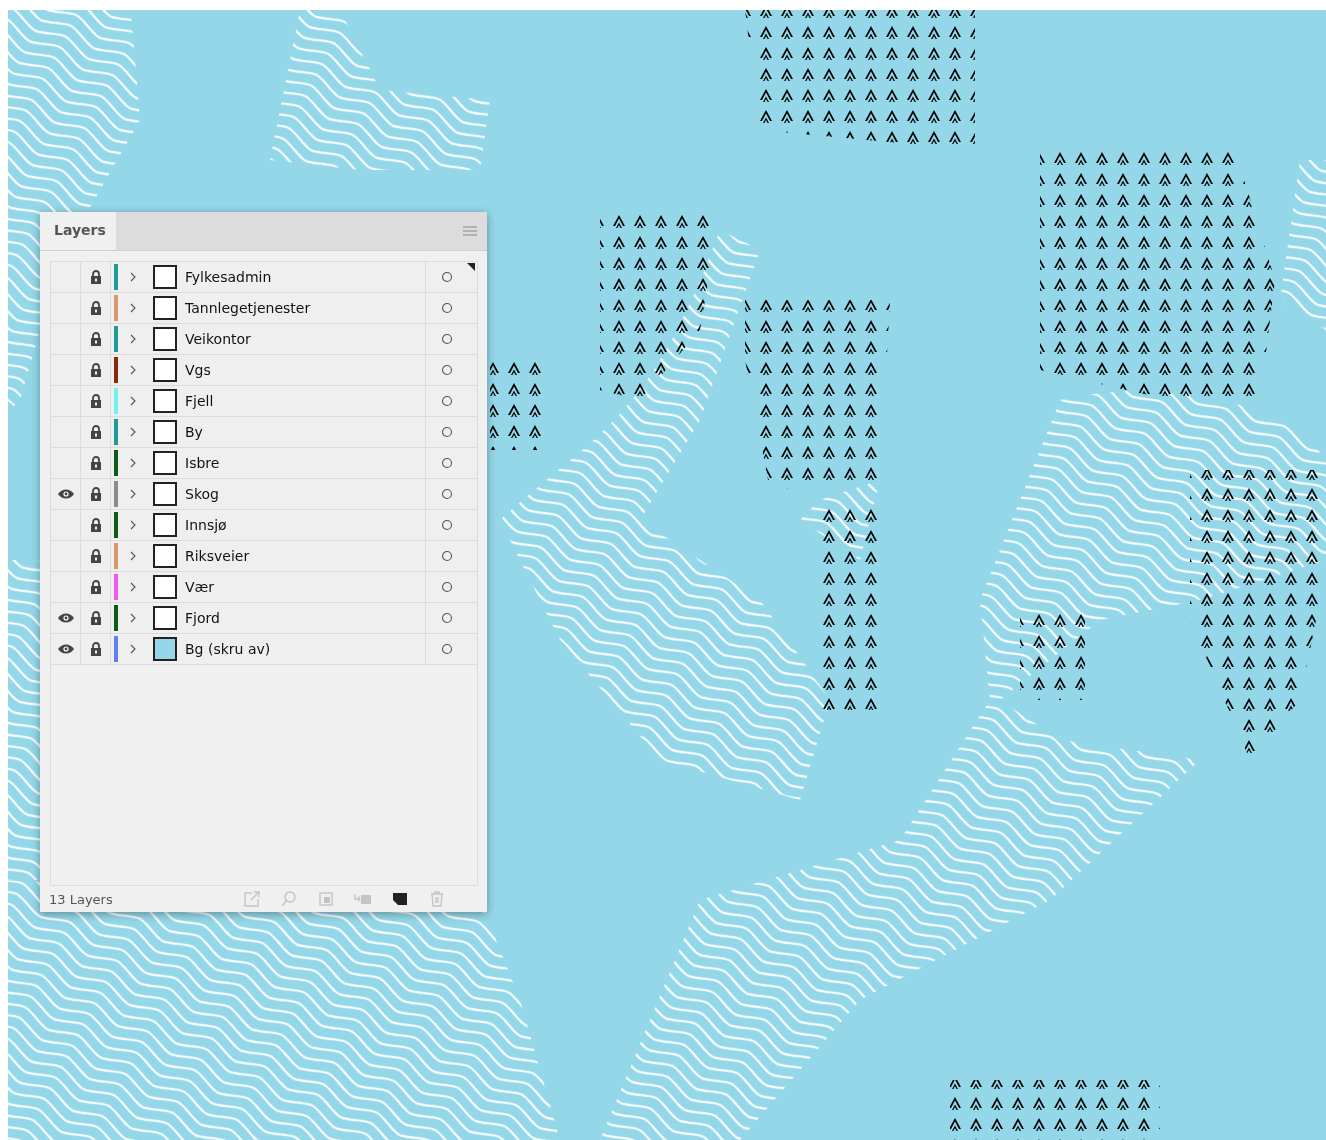  Describe the element at coordinates (264, 401) in the screenshot. I see `layer-row: Fjell` at that location.